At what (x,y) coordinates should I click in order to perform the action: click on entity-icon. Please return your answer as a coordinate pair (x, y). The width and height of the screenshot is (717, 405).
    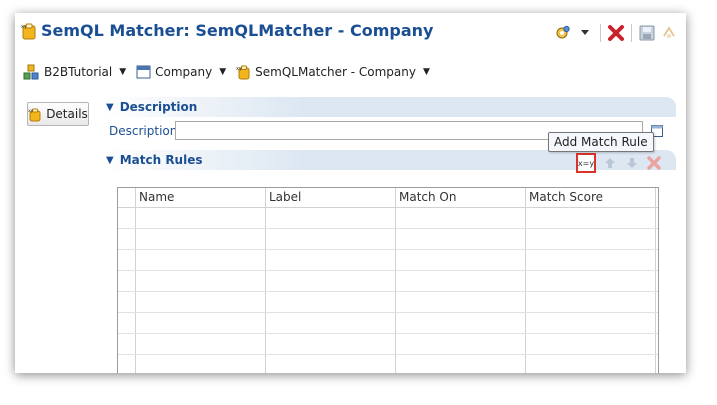
    Looking at the image, I should click on (143, 72).